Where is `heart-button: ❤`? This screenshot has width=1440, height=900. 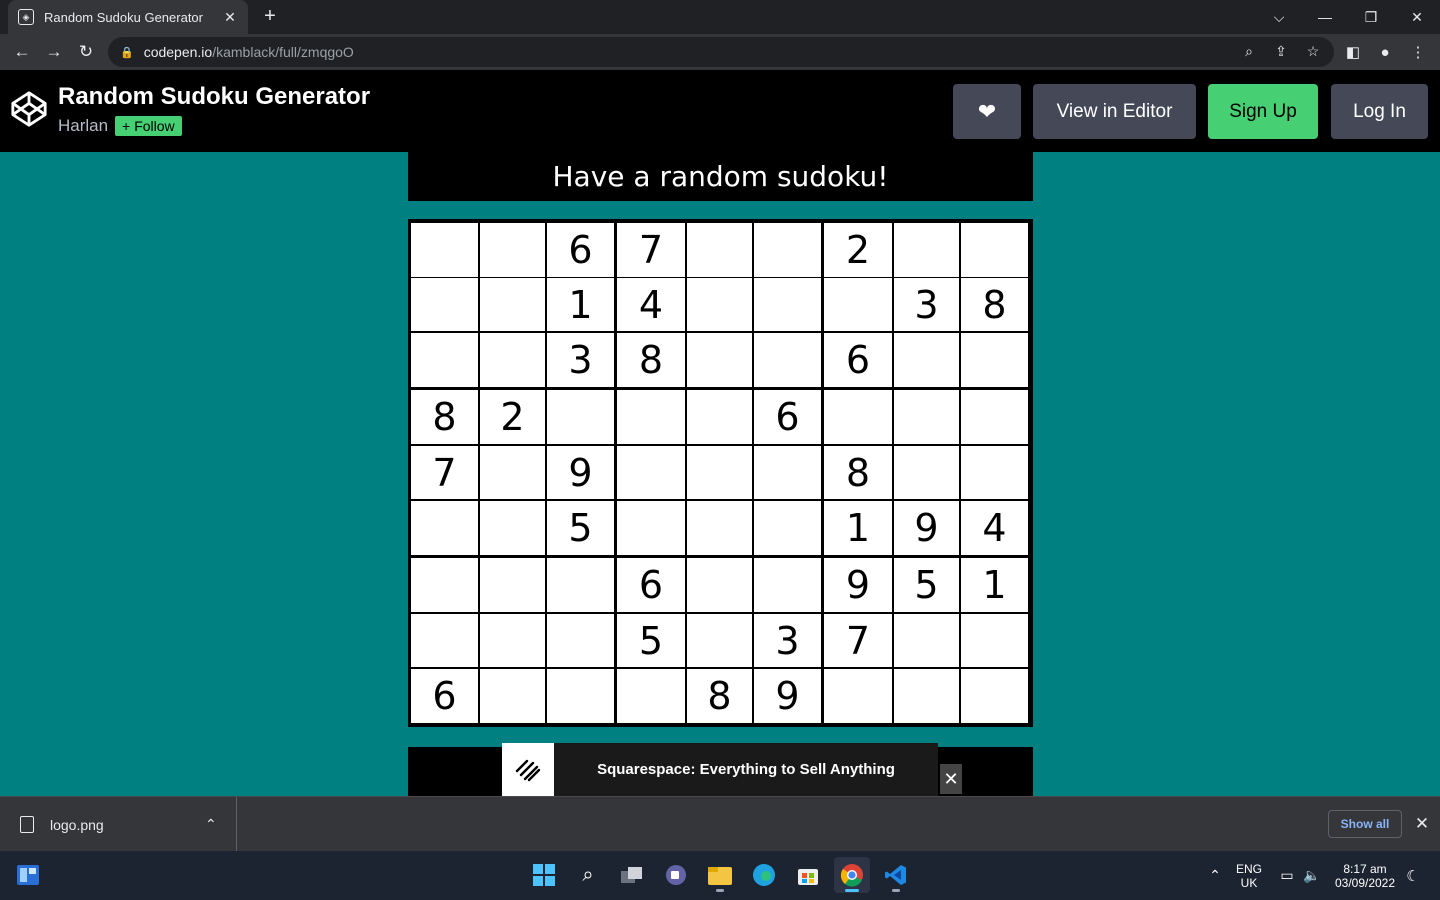
heart-button: ❤ is located at coordinates (987, 111).